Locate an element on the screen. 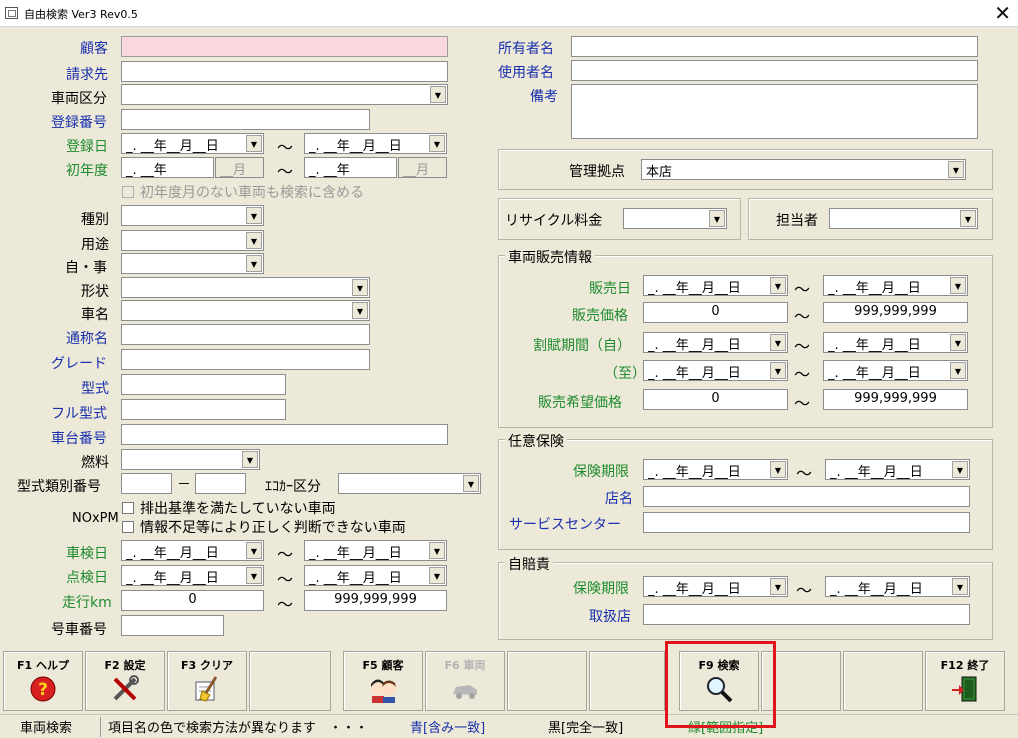  owner-input is located at coordinates (774, 46).